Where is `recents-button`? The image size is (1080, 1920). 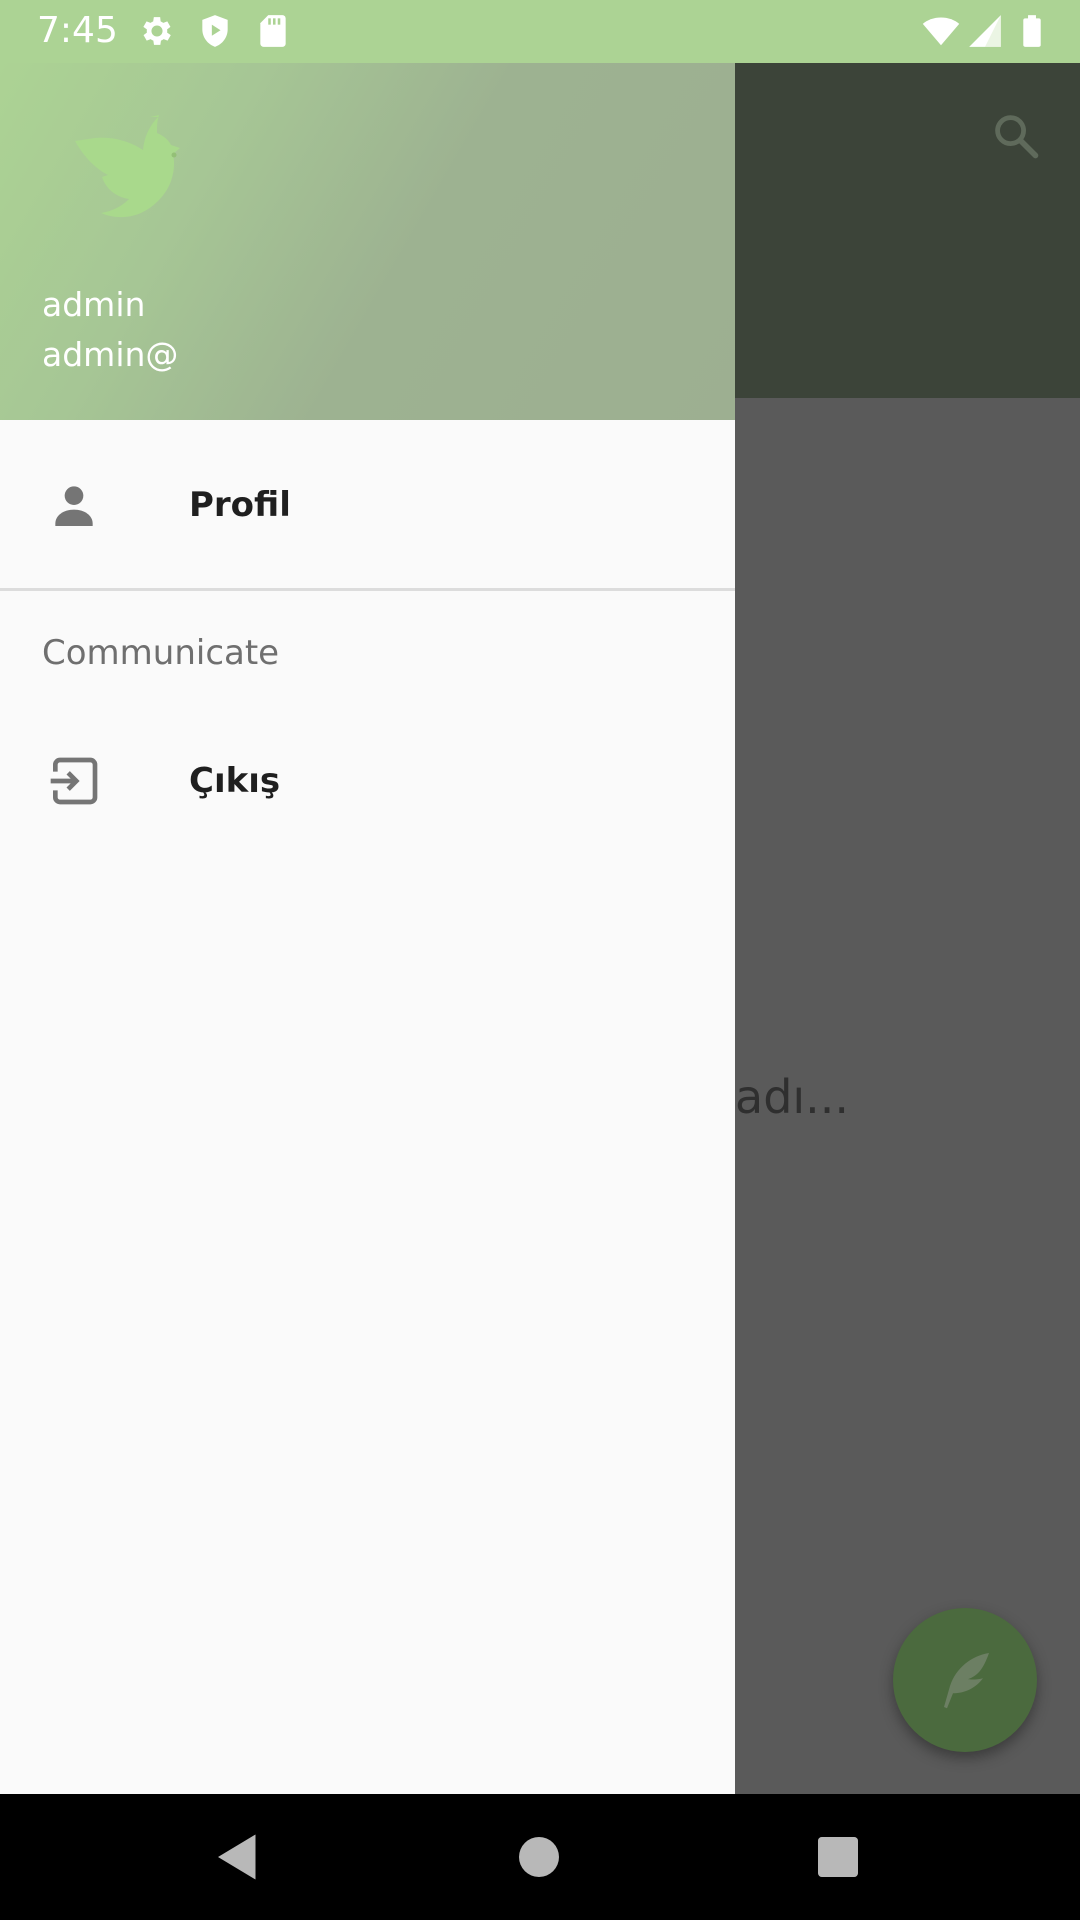 recents-button is located at coordinates (838, 1857).